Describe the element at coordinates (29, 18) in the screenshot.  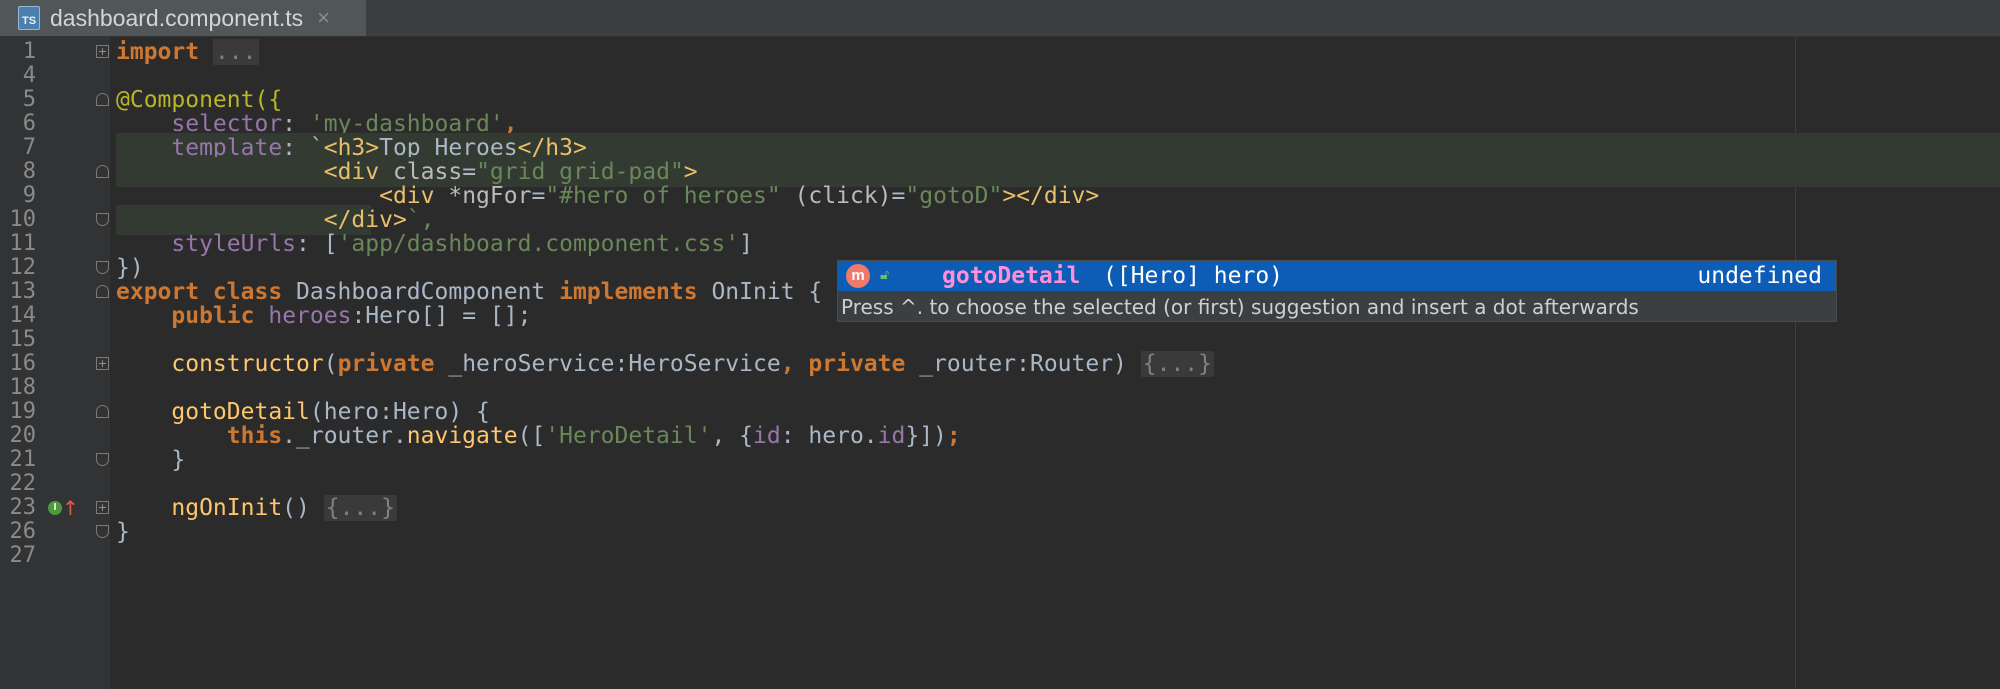
I see `typescript-file-icon: TS` at that location.